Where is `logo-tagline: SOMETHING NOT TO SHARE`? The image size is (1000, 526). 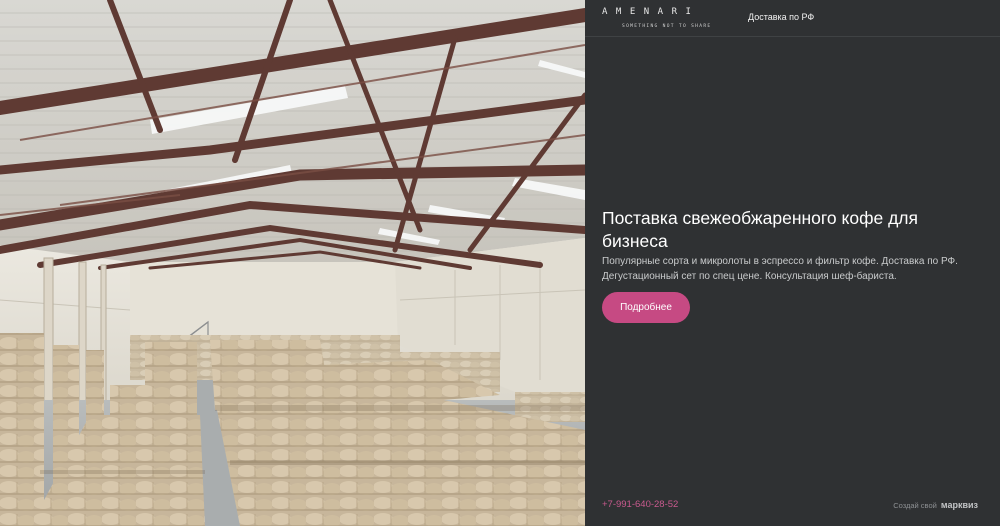 logo-tagline: SOMETHING NOT TO SHARE is located at coordinates (667, 26).